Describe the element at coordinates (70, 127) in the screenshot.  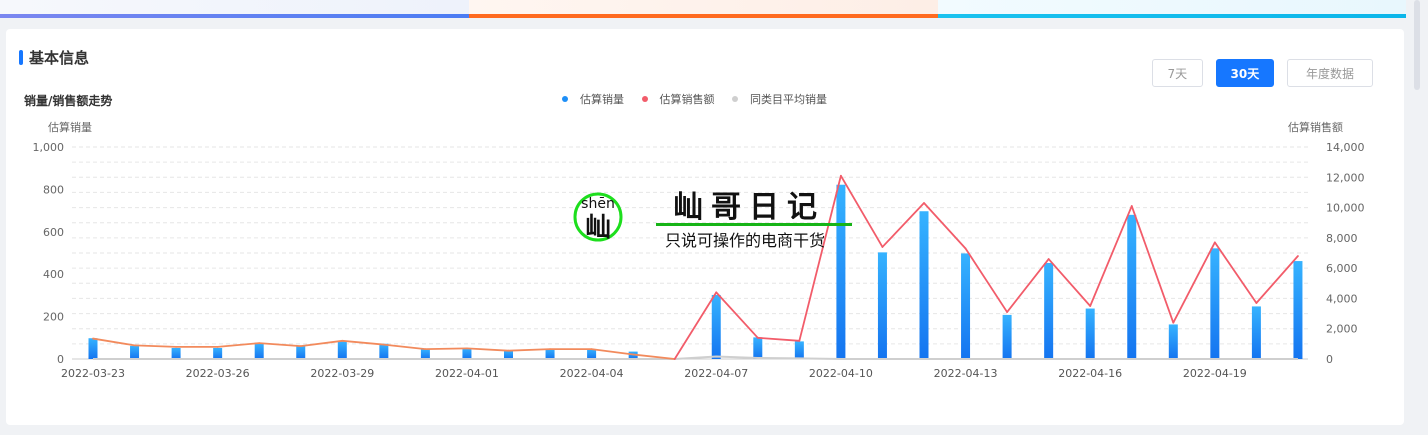
I see `y-axis-left-title: 估算销量` at that location.